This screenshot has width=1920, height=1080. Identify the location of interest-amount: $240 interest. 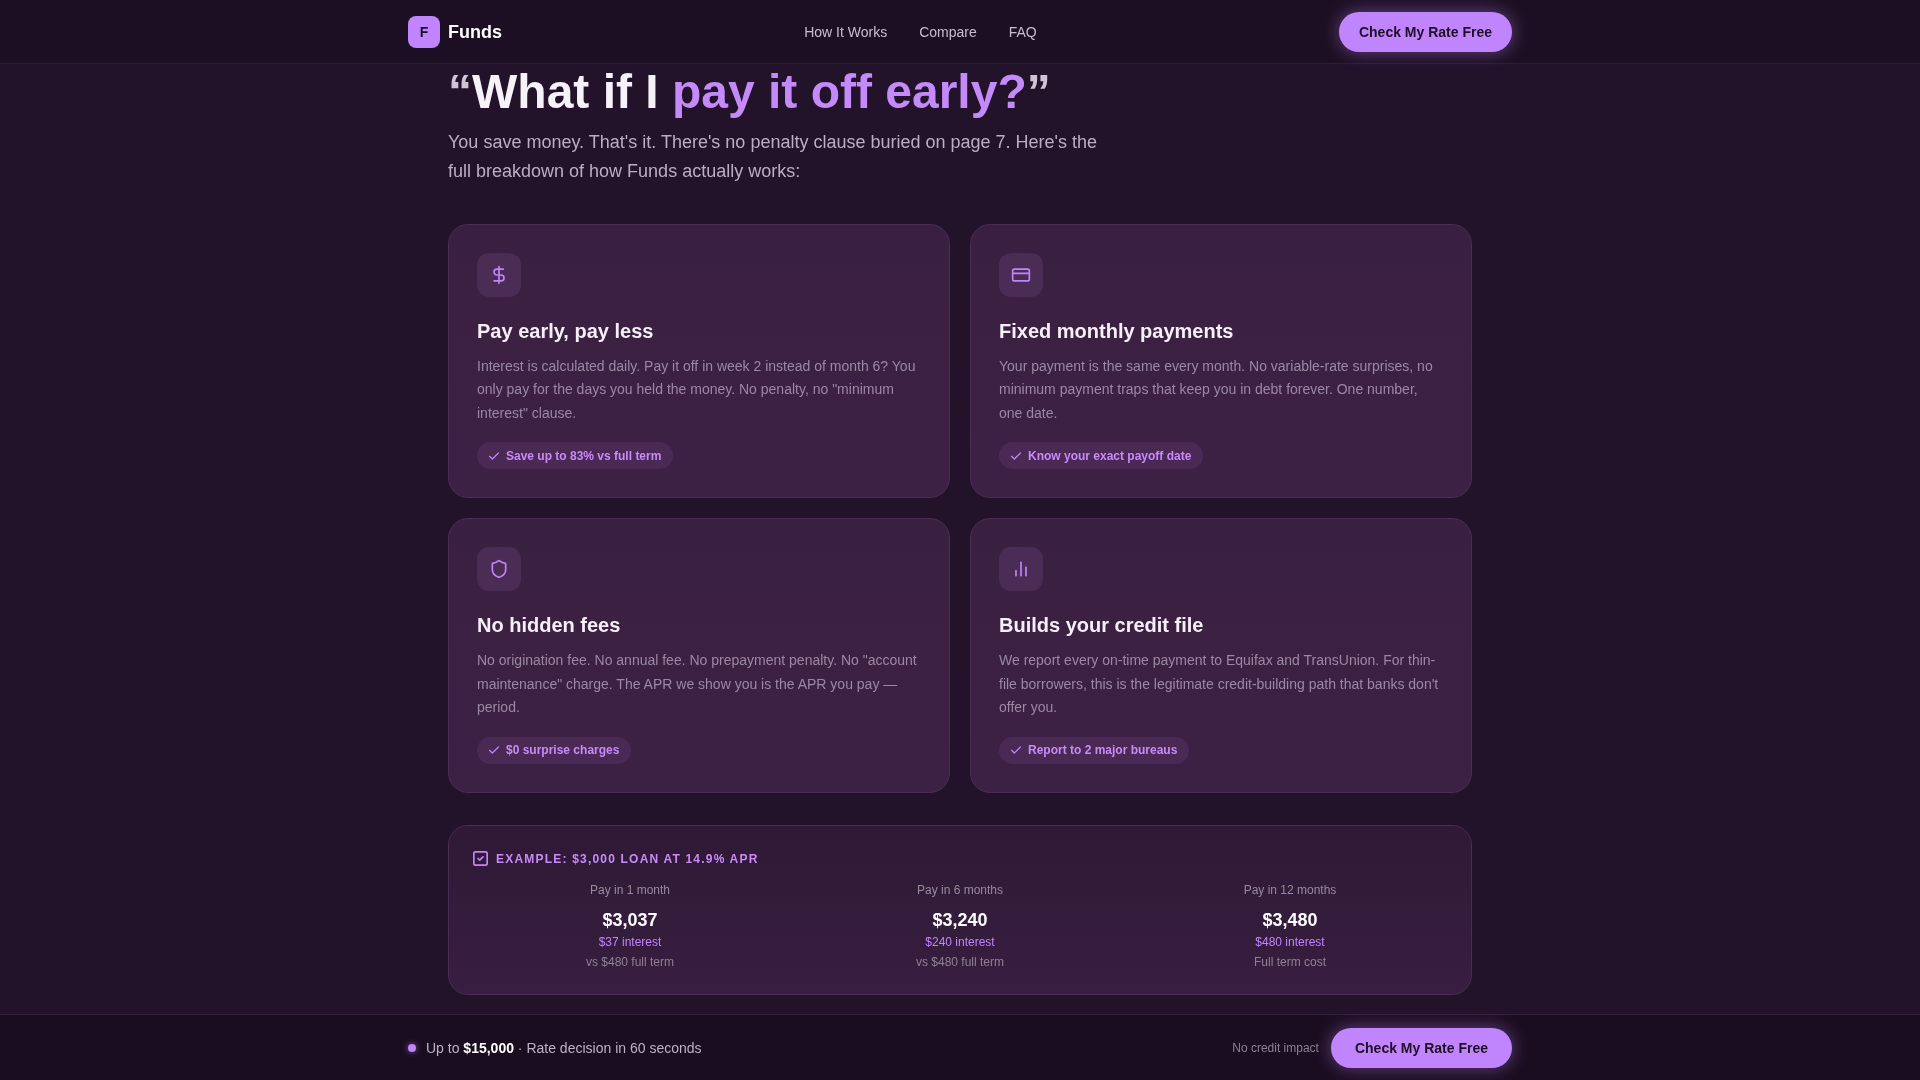
(960, 941).